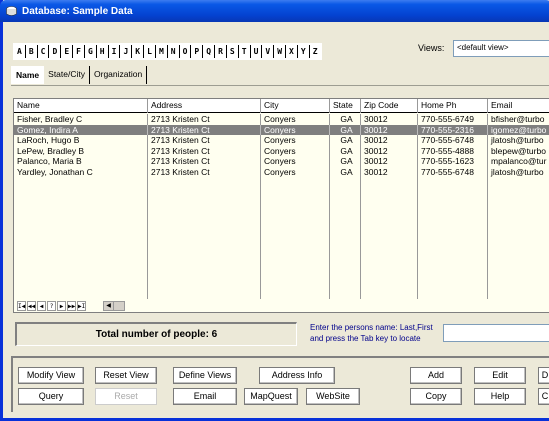  Describe the element at coordinates (389, 106) in the screenshot. I see `column-header-zip: Zip Code` at that location.